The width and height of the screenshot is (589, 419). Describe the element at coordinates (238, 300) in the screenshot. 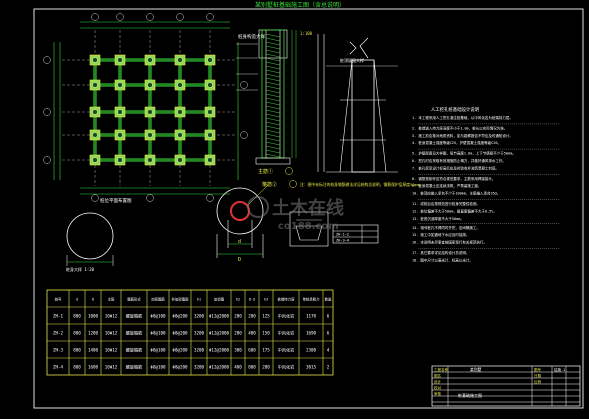

I see `table-header-cell: h2` at that location.